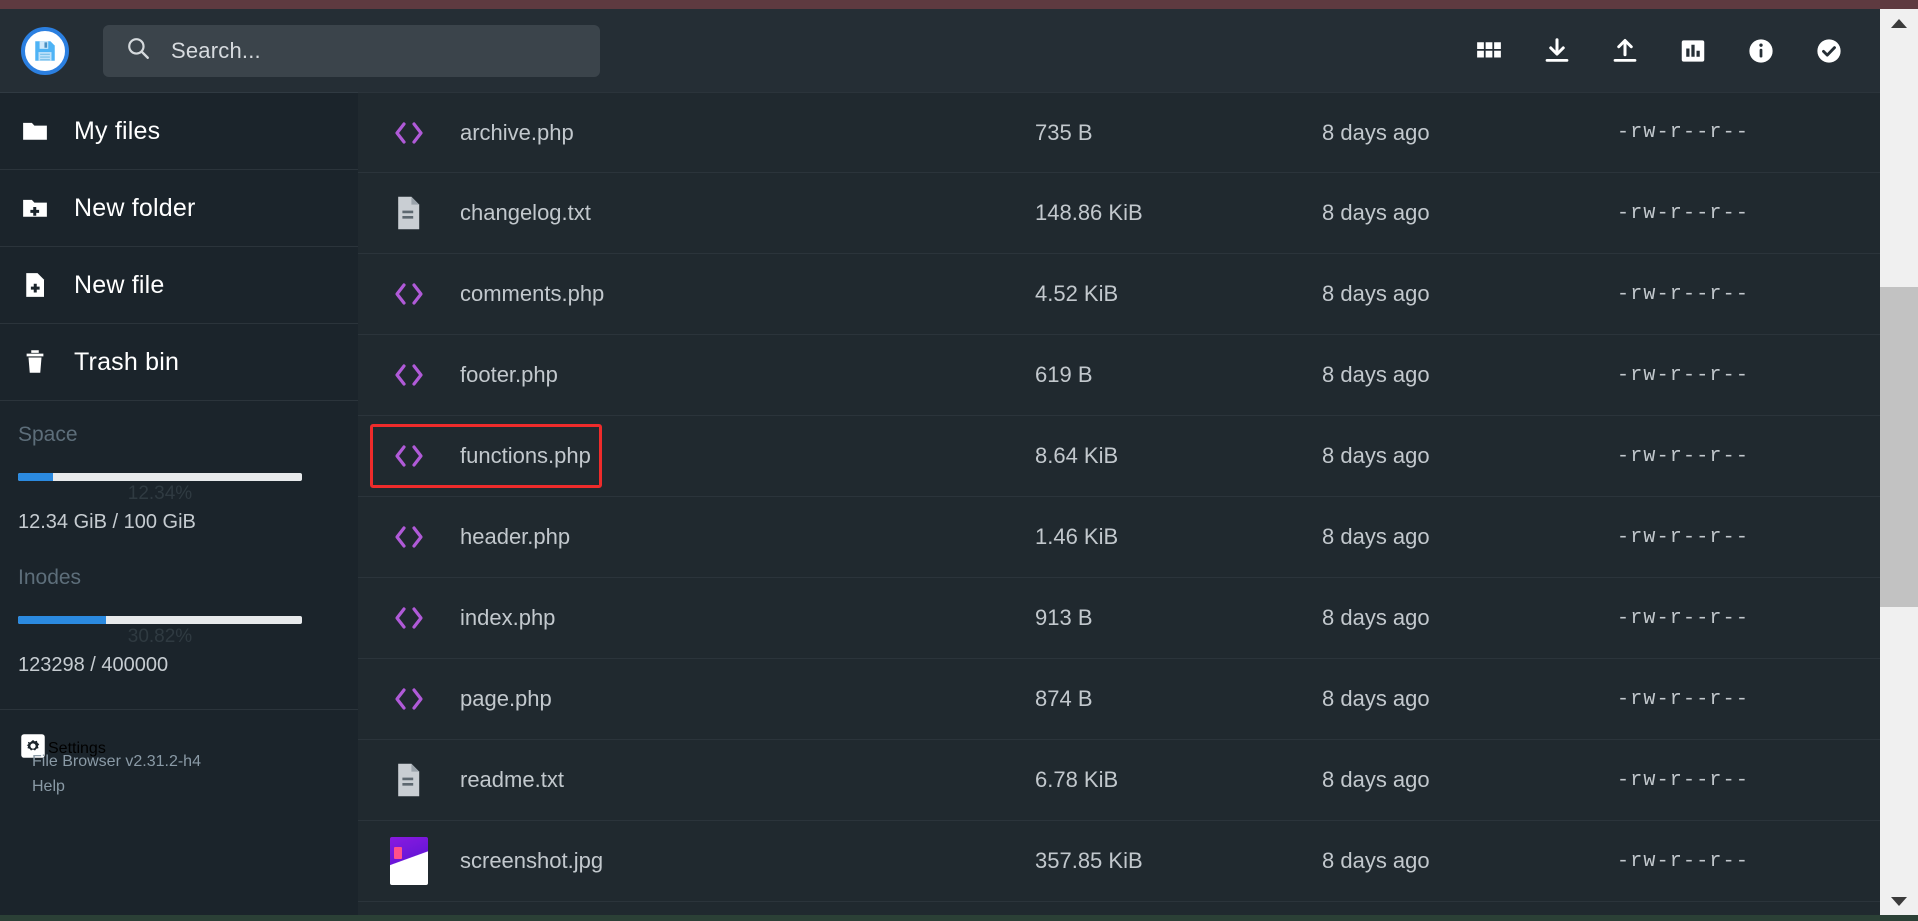  What do you see at coordinates (506, 698) in the screenshot?
I see `file-name: page.php` at bounding box center [506, 698].